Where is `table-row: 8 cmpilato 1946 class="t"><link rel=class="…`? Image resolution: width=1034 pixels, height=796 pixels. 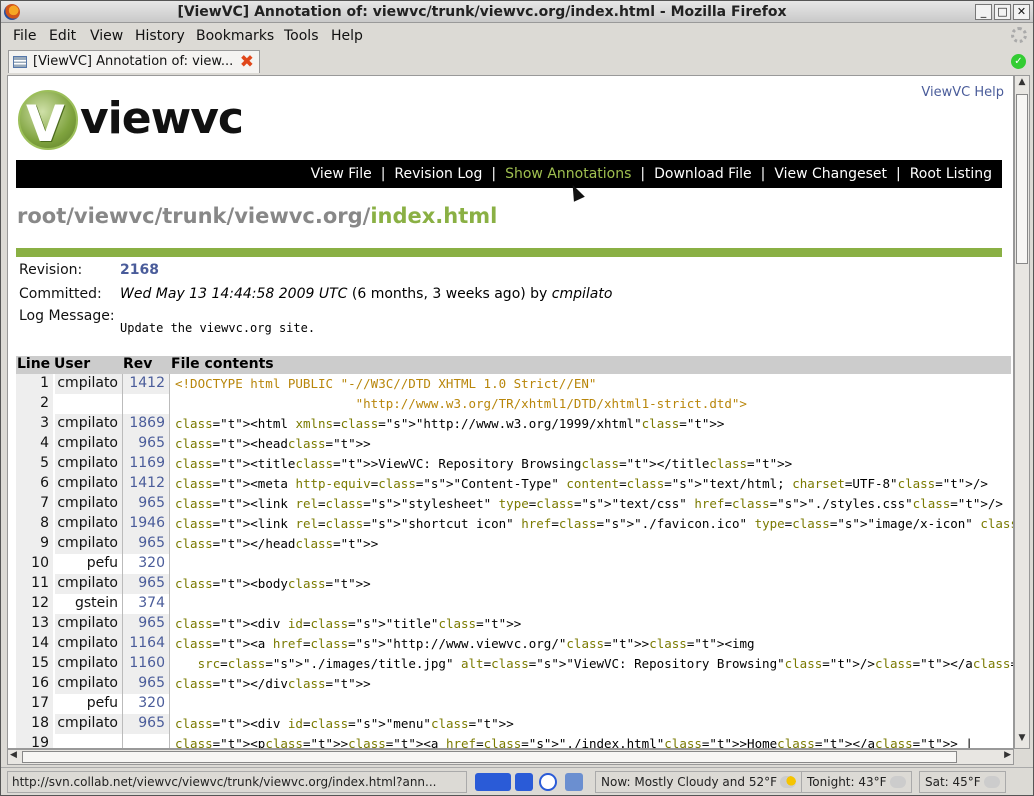
table-row: 8 cmpilato 1946 class="t"><link rel=class="… is located at coordinates (514, 524).